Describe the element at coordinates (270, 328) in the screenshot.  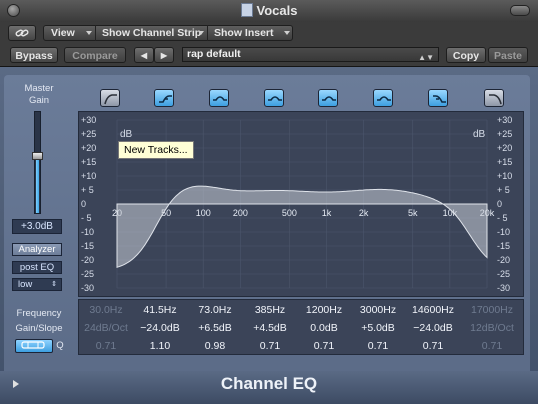
I see `band-4-gain-value: +4.5dB` at that location.